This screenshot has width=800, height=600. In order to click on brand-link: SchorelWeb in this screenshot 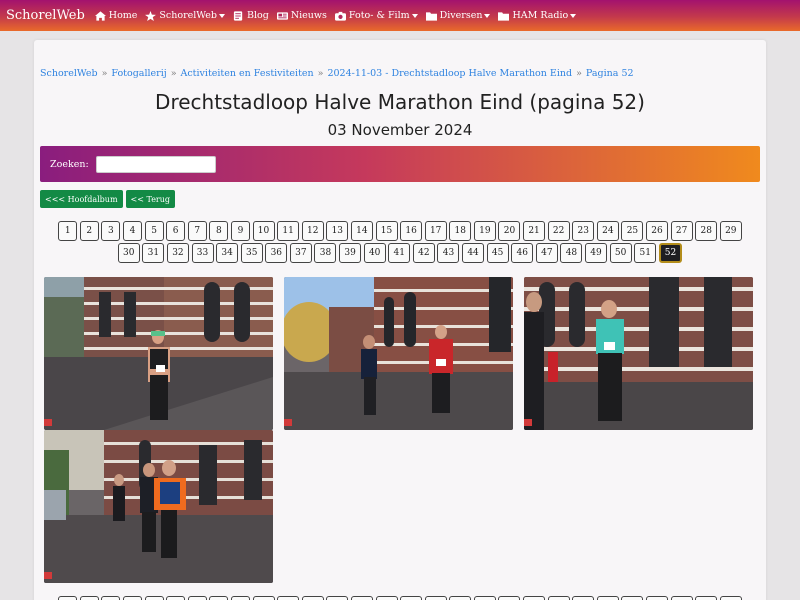, I will do `click(45, 15)`.